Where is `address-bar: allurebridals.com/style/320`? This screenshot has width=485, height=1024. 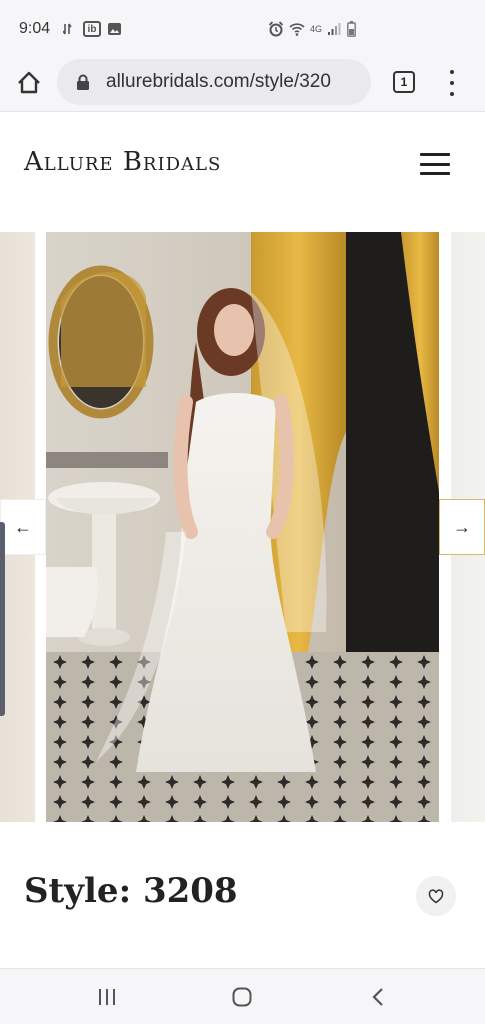
address-bar: allurebridals.com/style/320 is located at coordinates (214, 82).